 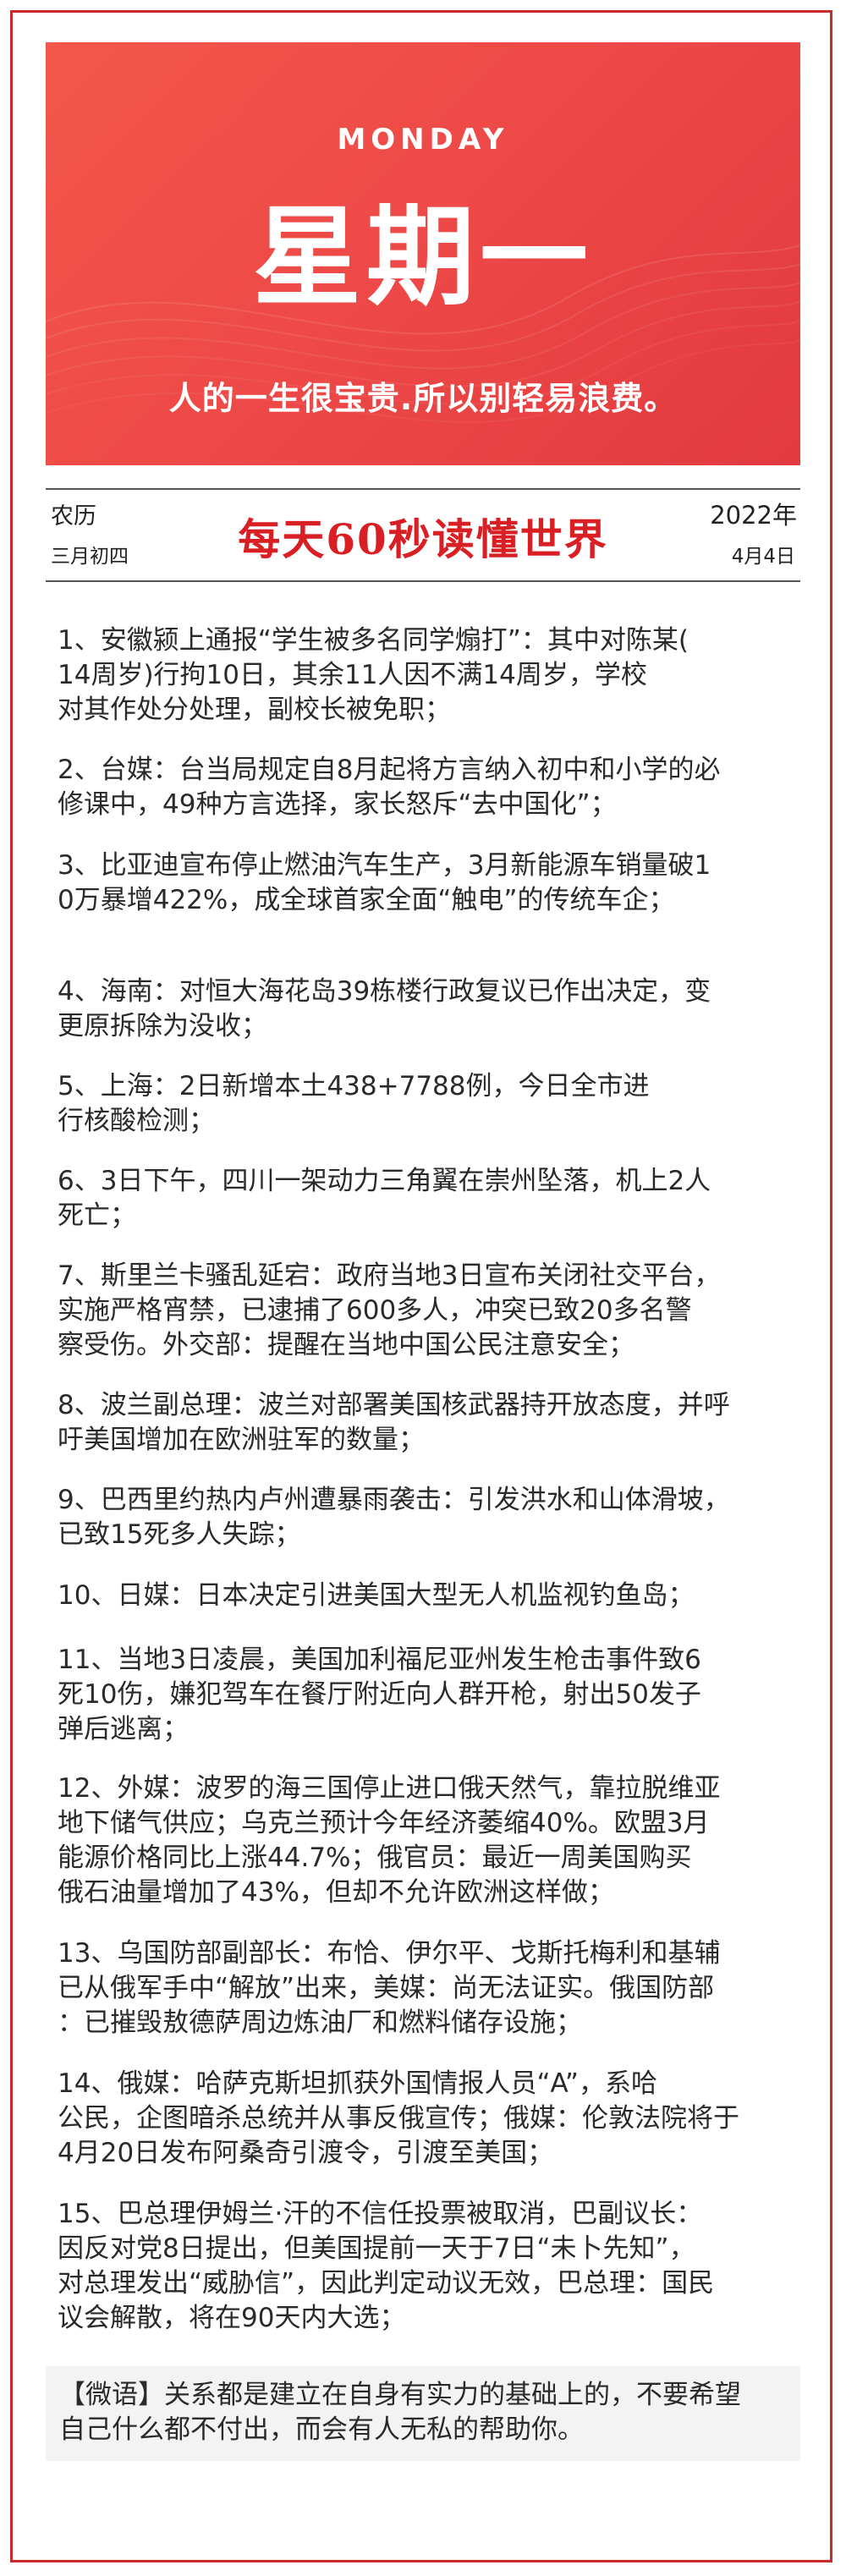 What do you see at coordinates (384, 1008) in the screenshot?
I see `news-item-4: 4、海南：对恒大海花岛39栋楼行政复议已作出决定，变 更原拆除为没收；` at bounding box center [384, 1008].